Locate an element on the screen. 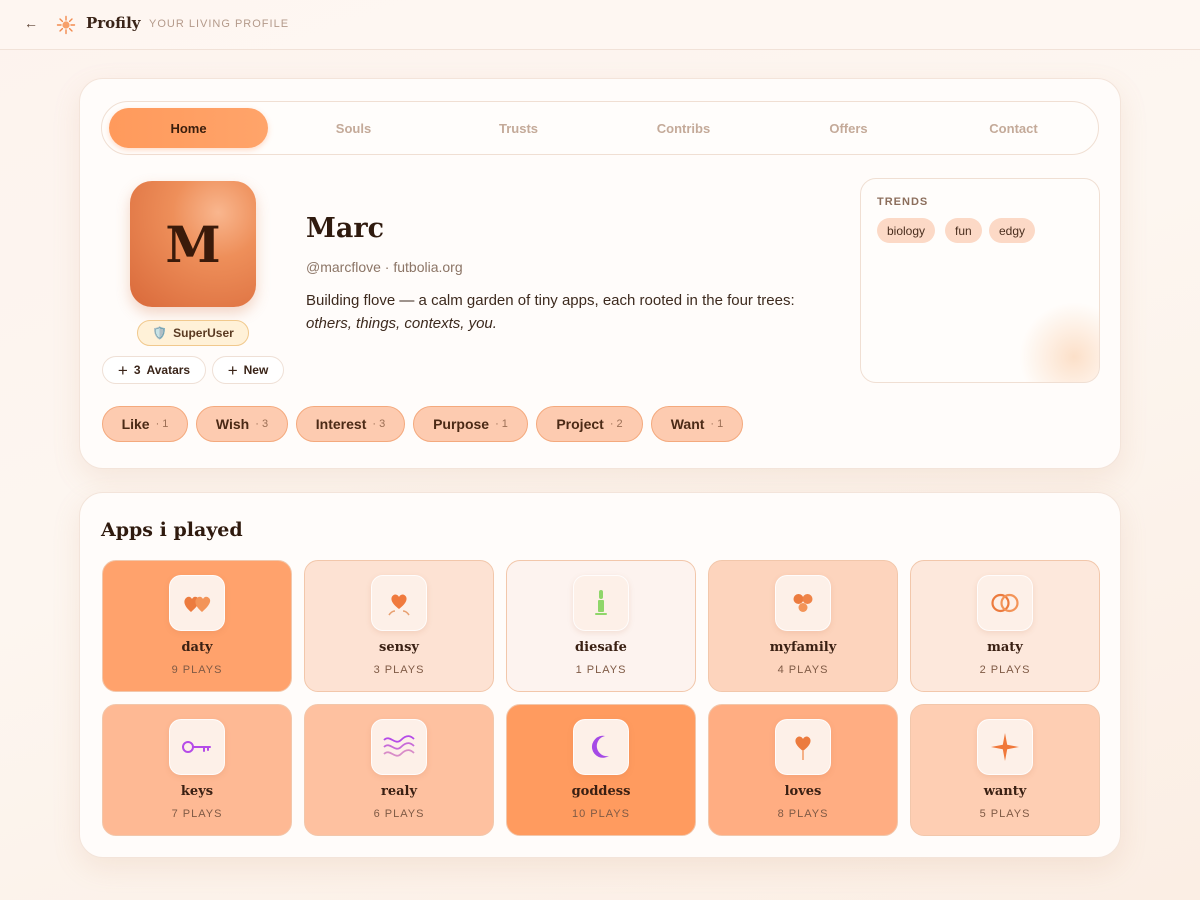 This screenshot has width=1200, height=900. intent-label: Like is located at coordinates (135, 424).